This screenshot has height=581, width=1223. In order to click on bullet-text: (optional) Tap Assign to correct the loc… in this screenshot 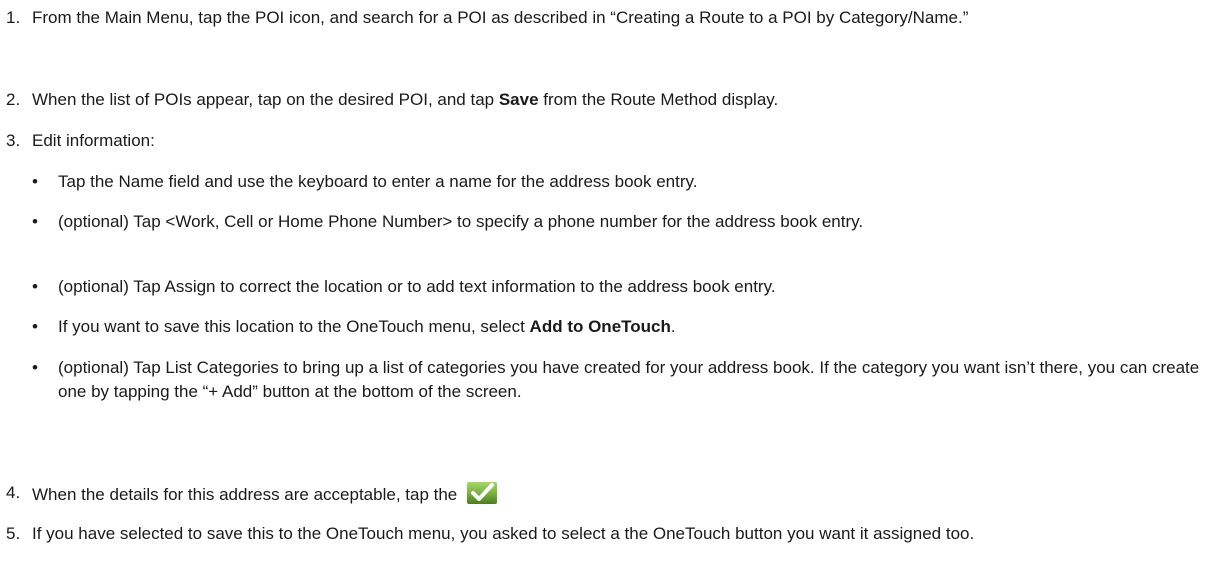, I will do `click(417, 286)`.